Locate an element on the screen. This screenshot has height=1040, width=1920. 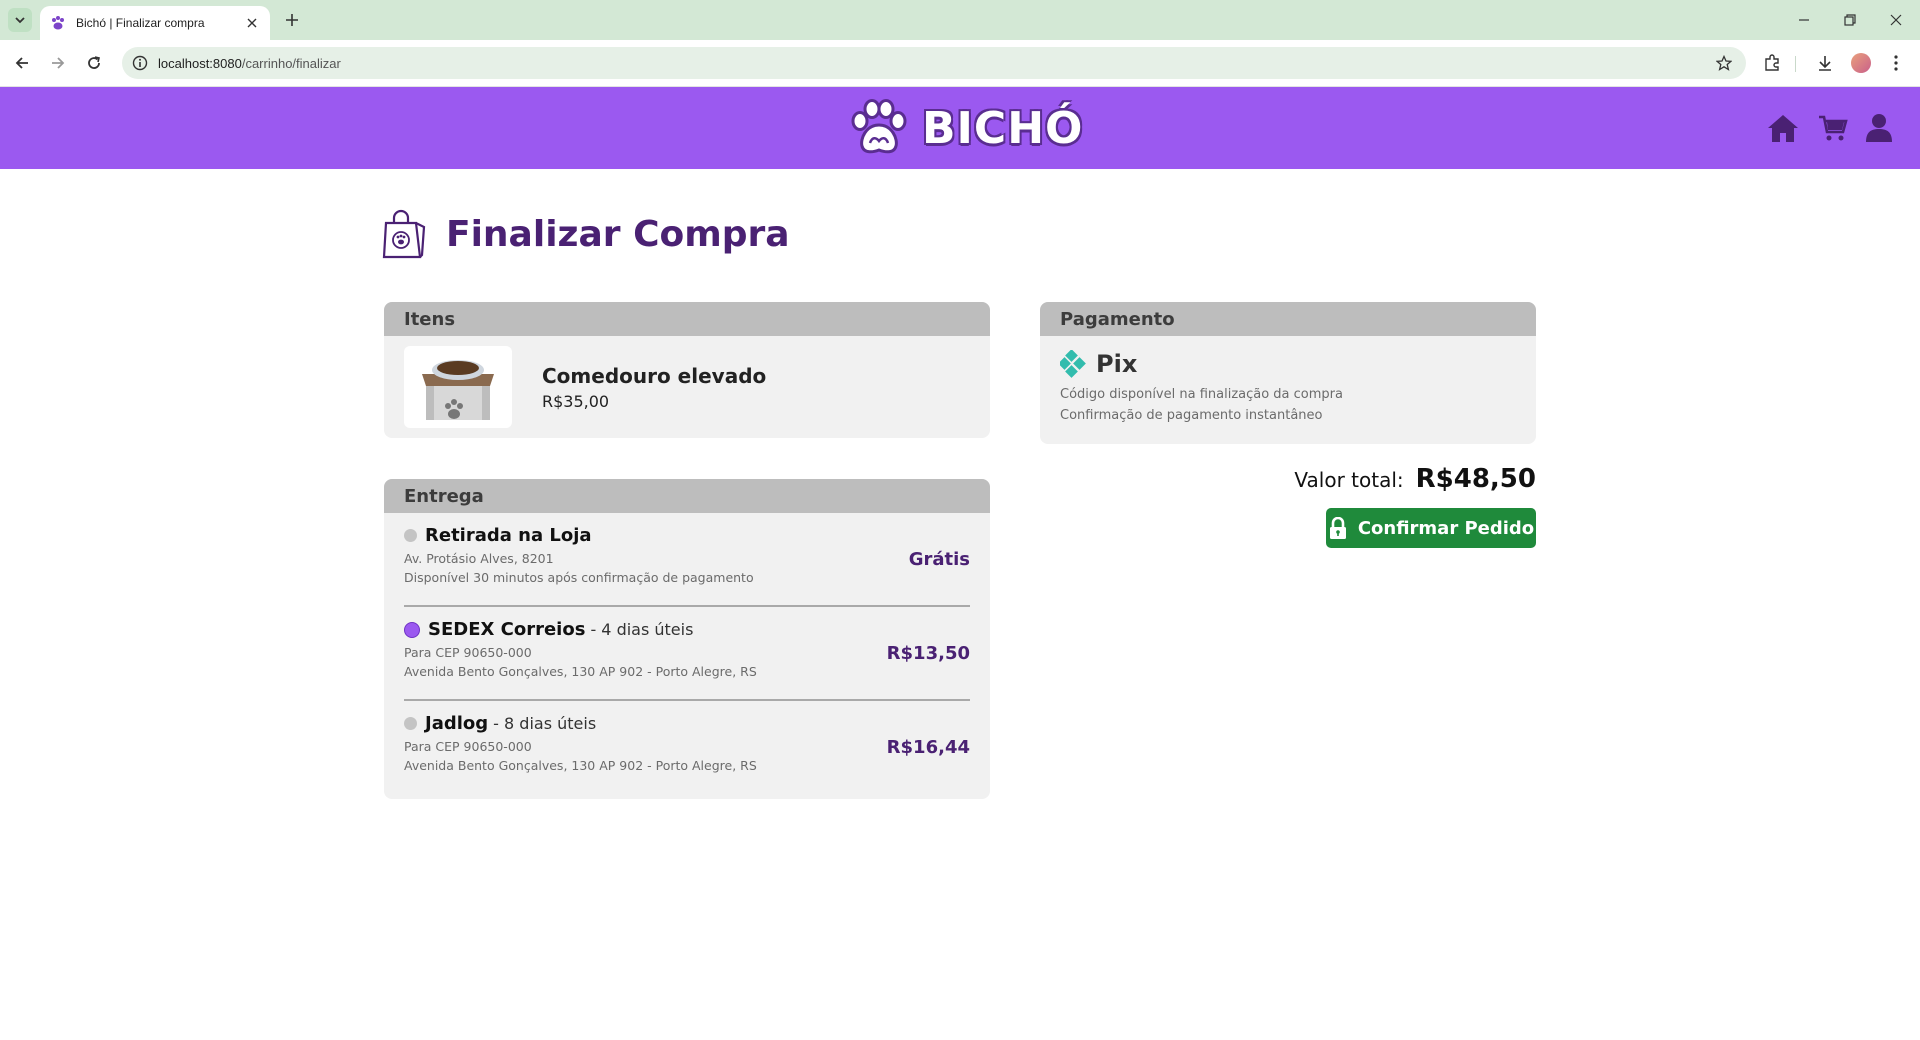
payment-method: Pix is located at coordinates (1117, 364).